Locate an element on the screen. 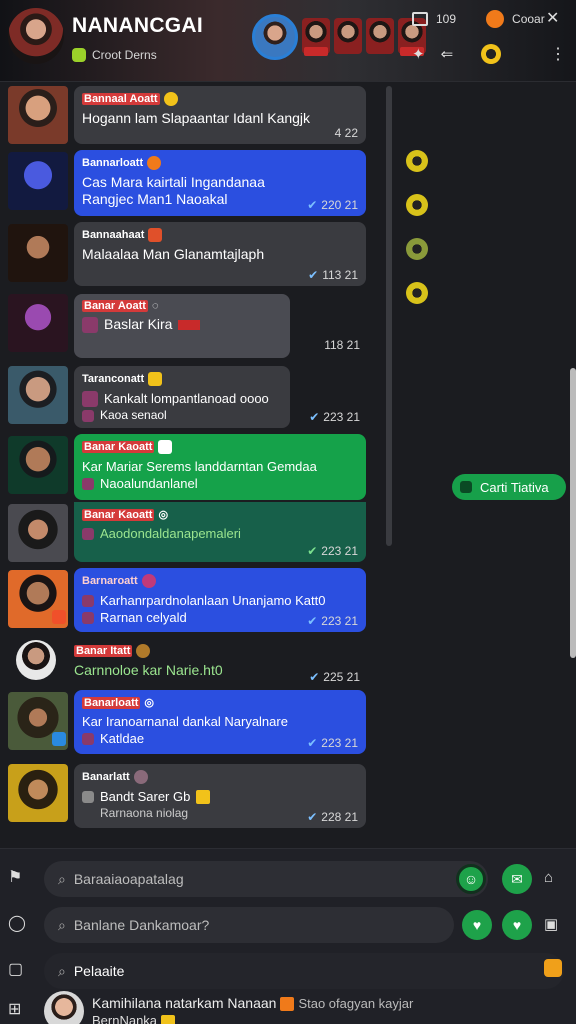 Image resolution: width=576 pixels, height=1024 pixels. message-meta: ✔ 220 21 is located at coordinates (332, 205).